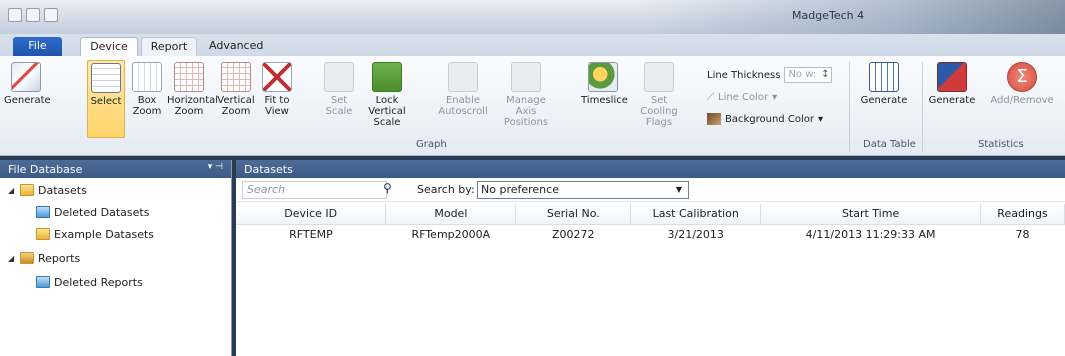 The width and height of the screenshot is (1065, 356). I want to click on title-bar: MadgeTech 4, so click(532, 17).